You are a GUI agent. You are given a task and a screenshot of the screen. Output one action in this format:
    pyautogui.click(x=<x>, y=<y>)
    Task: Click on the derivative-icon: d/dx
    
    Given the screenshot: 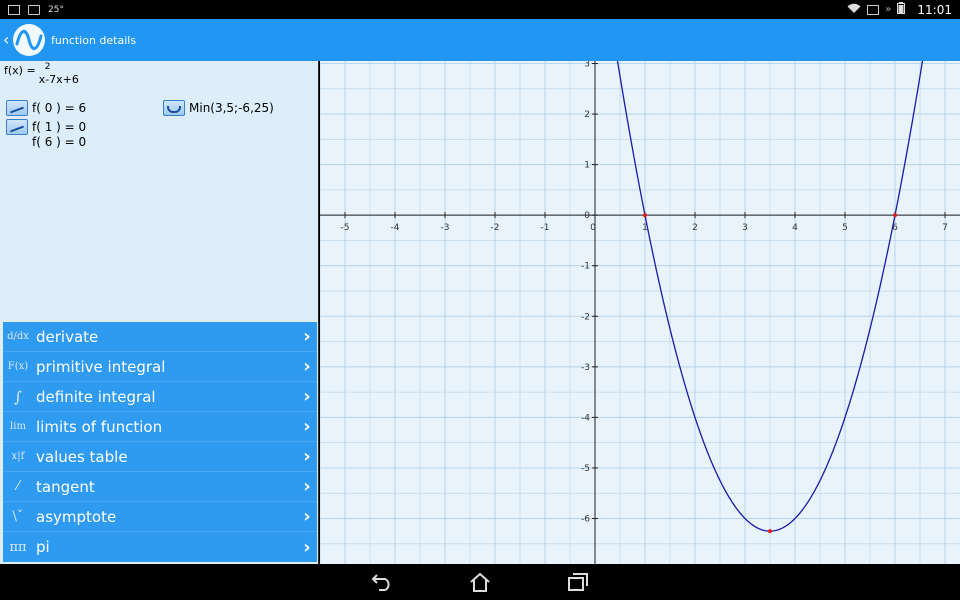 What is the action you would take?
    pyautogui.click(x=18, y=336)
    